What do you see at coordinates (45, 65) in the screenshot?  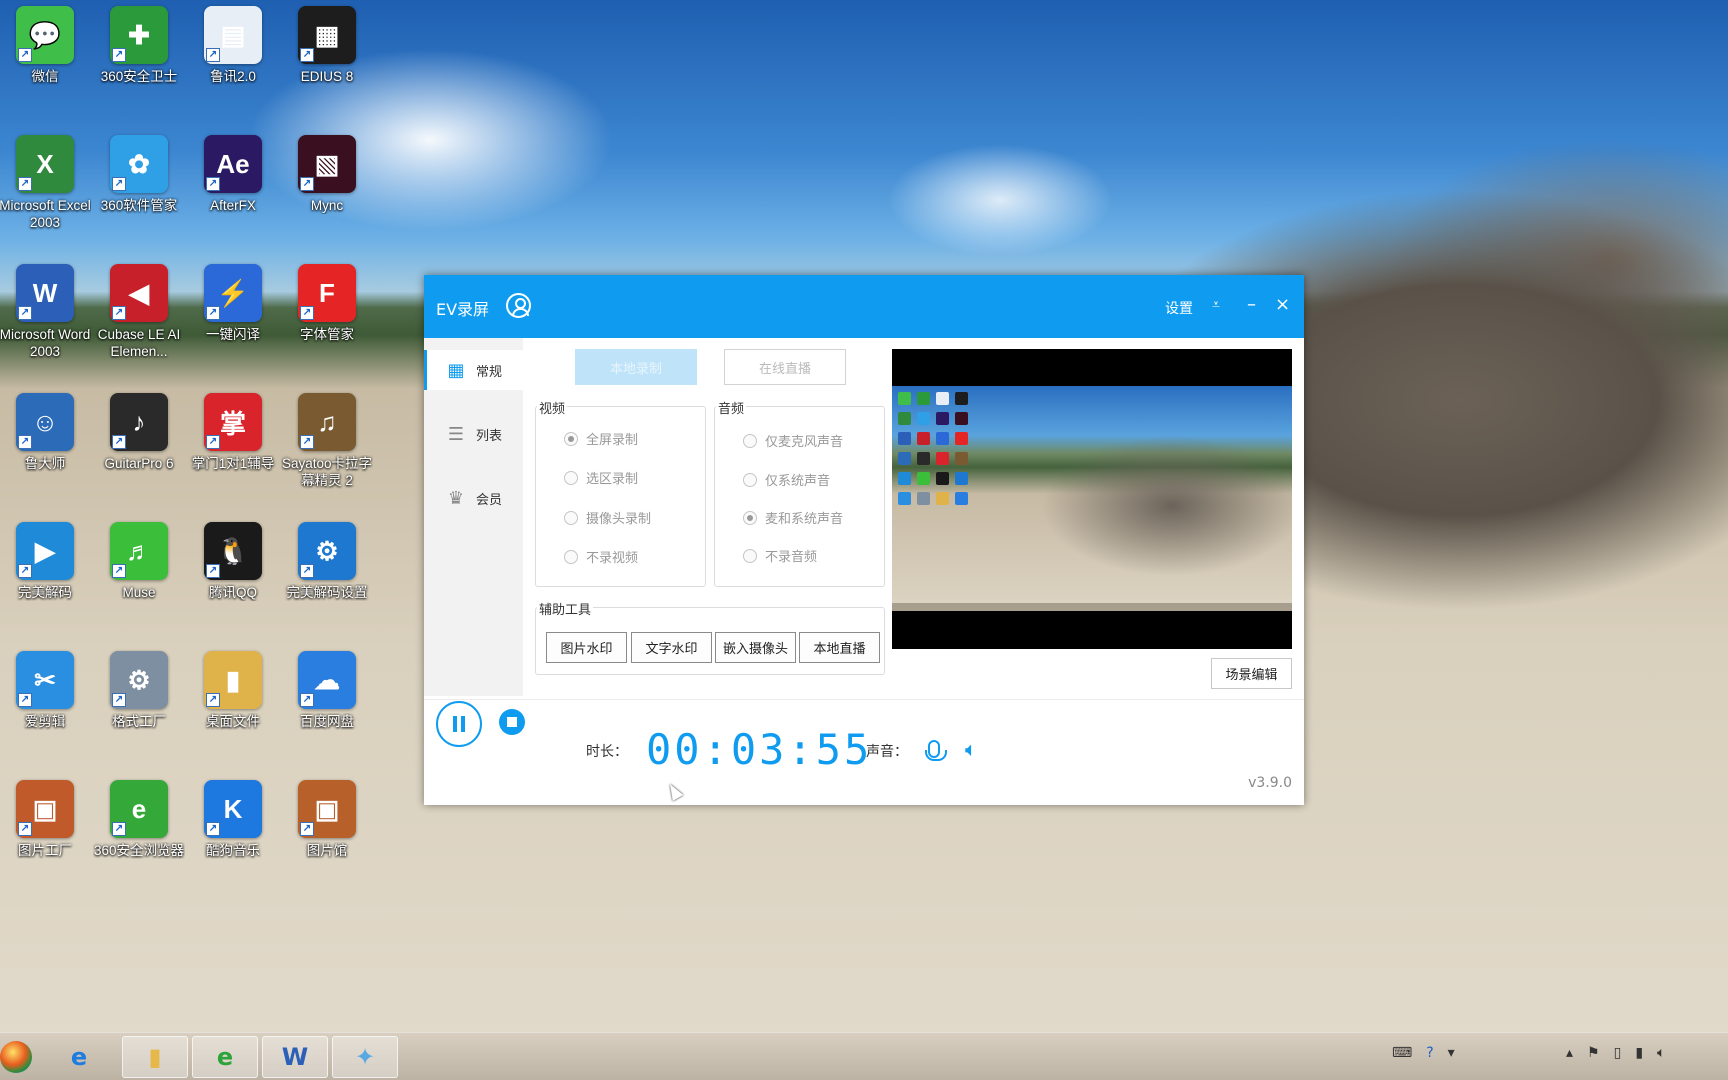 I see `desktop-icon: 💬 ↗ 微信` at bounding box center [45, 65].